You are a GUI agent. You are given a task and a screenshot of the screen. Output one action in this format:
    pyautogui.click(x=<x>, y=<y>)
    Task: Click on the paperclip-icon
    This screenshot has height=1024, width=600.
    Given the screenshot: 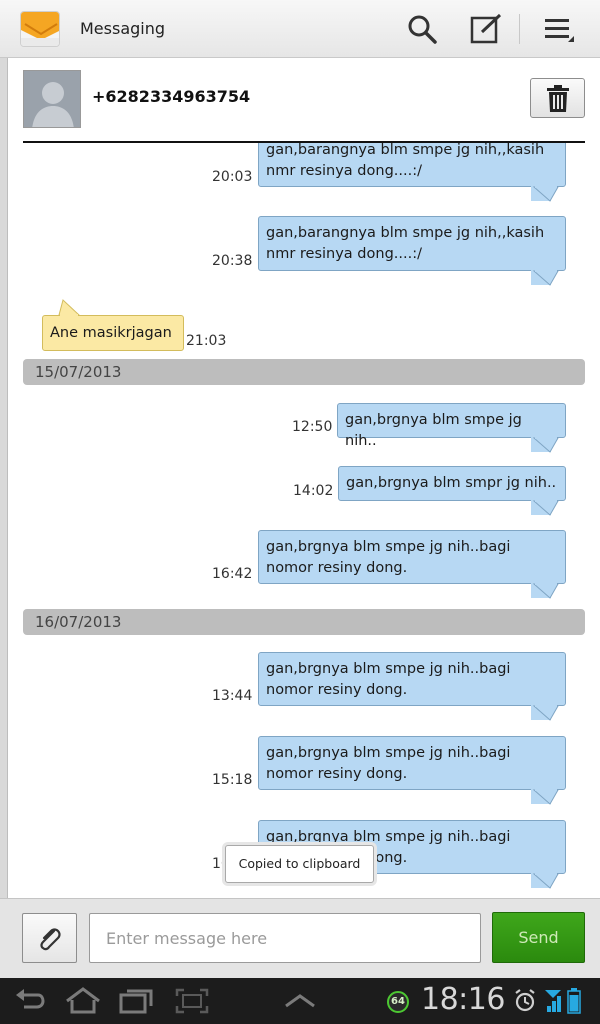 What is the action you would take?
    pyautogui.click(x=50, y=939)
    